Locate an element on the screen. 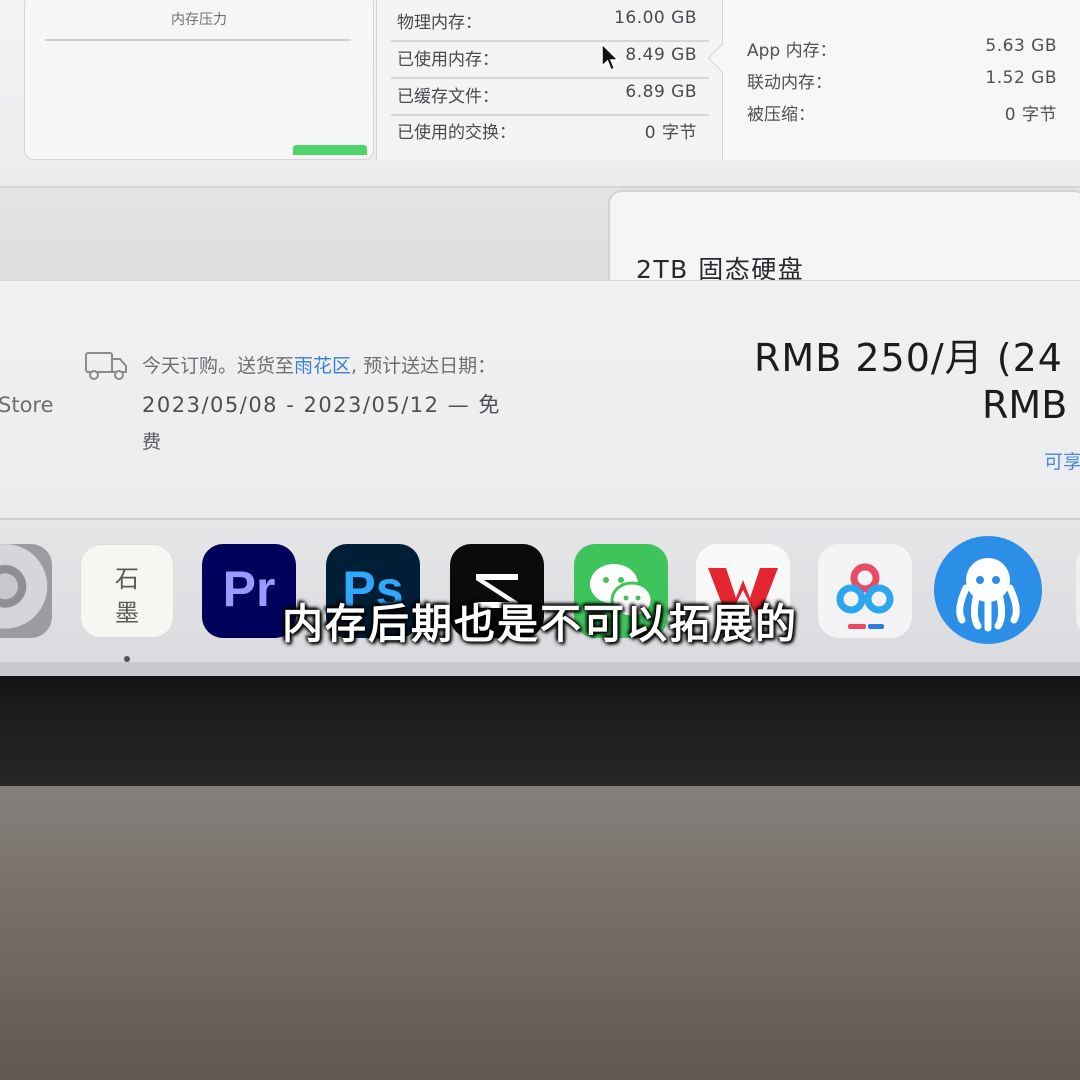  stat-value: 16.00 GB is located at coordinates (655, 18).